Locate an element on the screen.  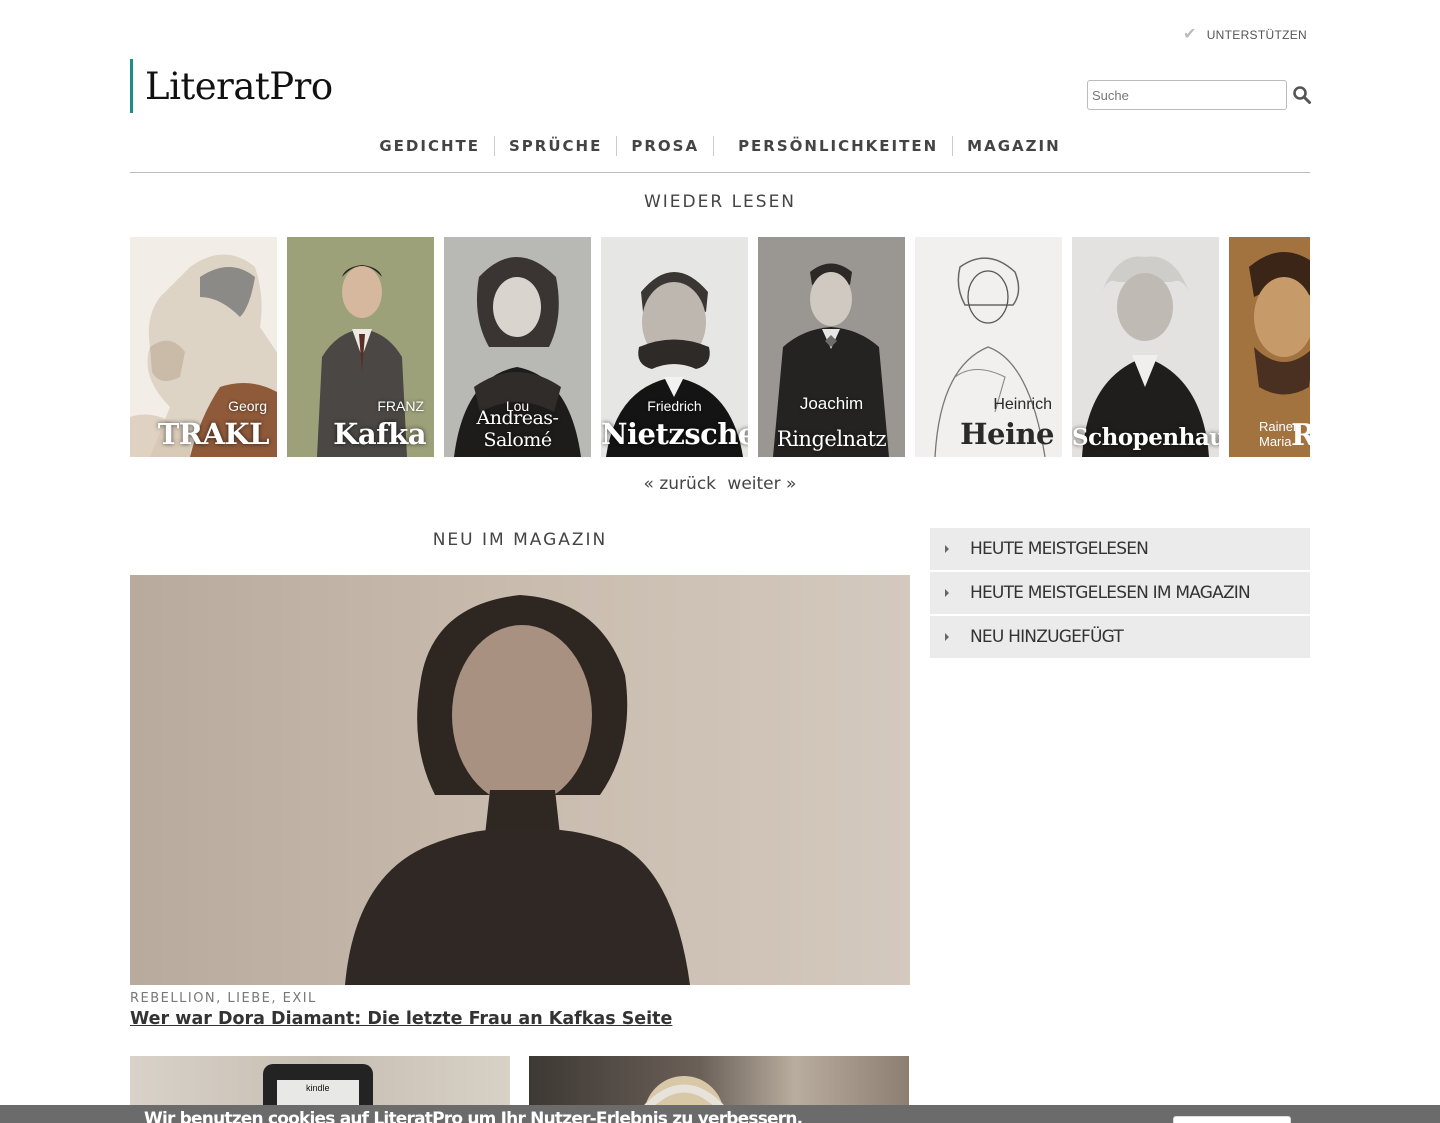
author-last-name: R is located at coordinates (1300, 435).